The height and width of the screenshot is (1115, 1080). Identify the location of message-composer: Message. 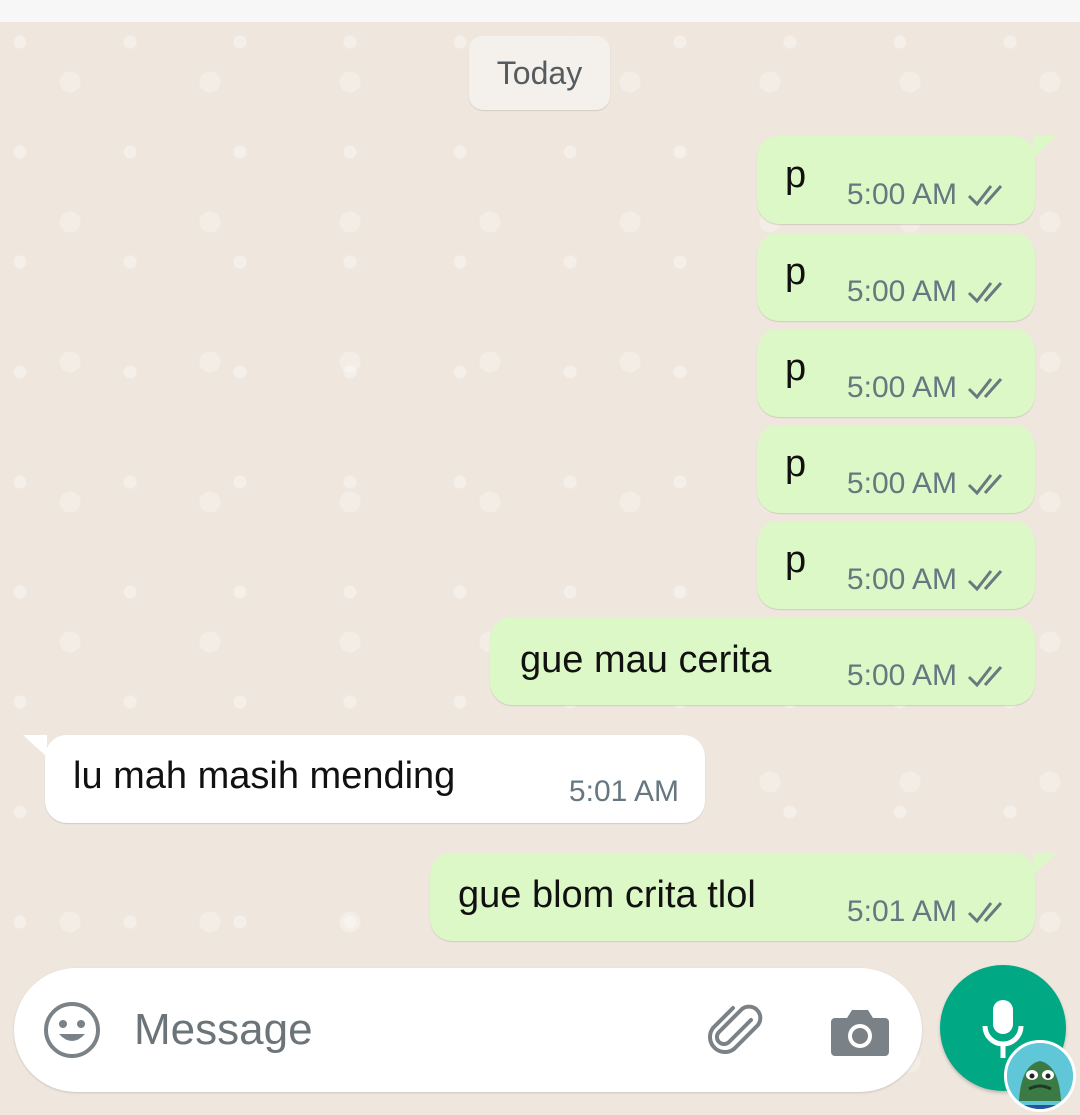
(468, 1030).